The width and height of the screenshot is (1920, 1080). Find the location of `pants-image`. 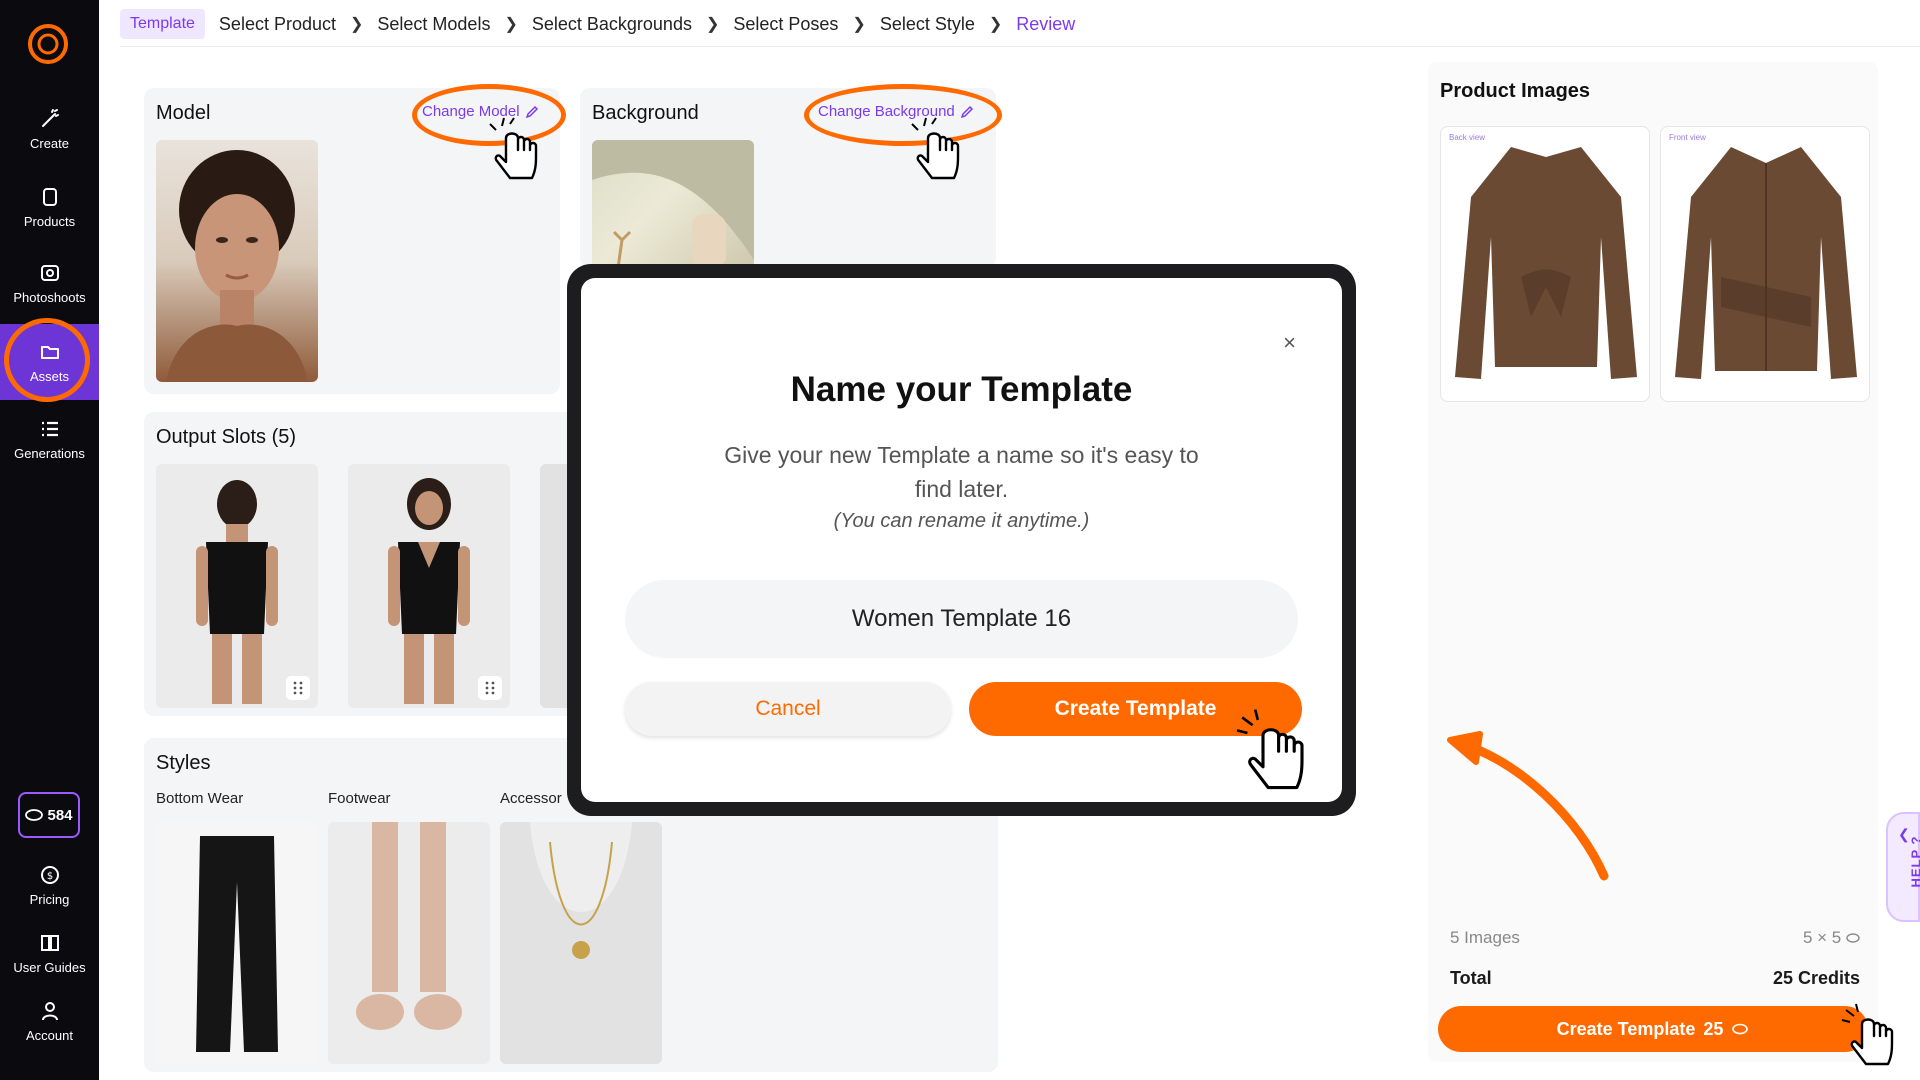

pants-image is located at coordinates (237, 944).